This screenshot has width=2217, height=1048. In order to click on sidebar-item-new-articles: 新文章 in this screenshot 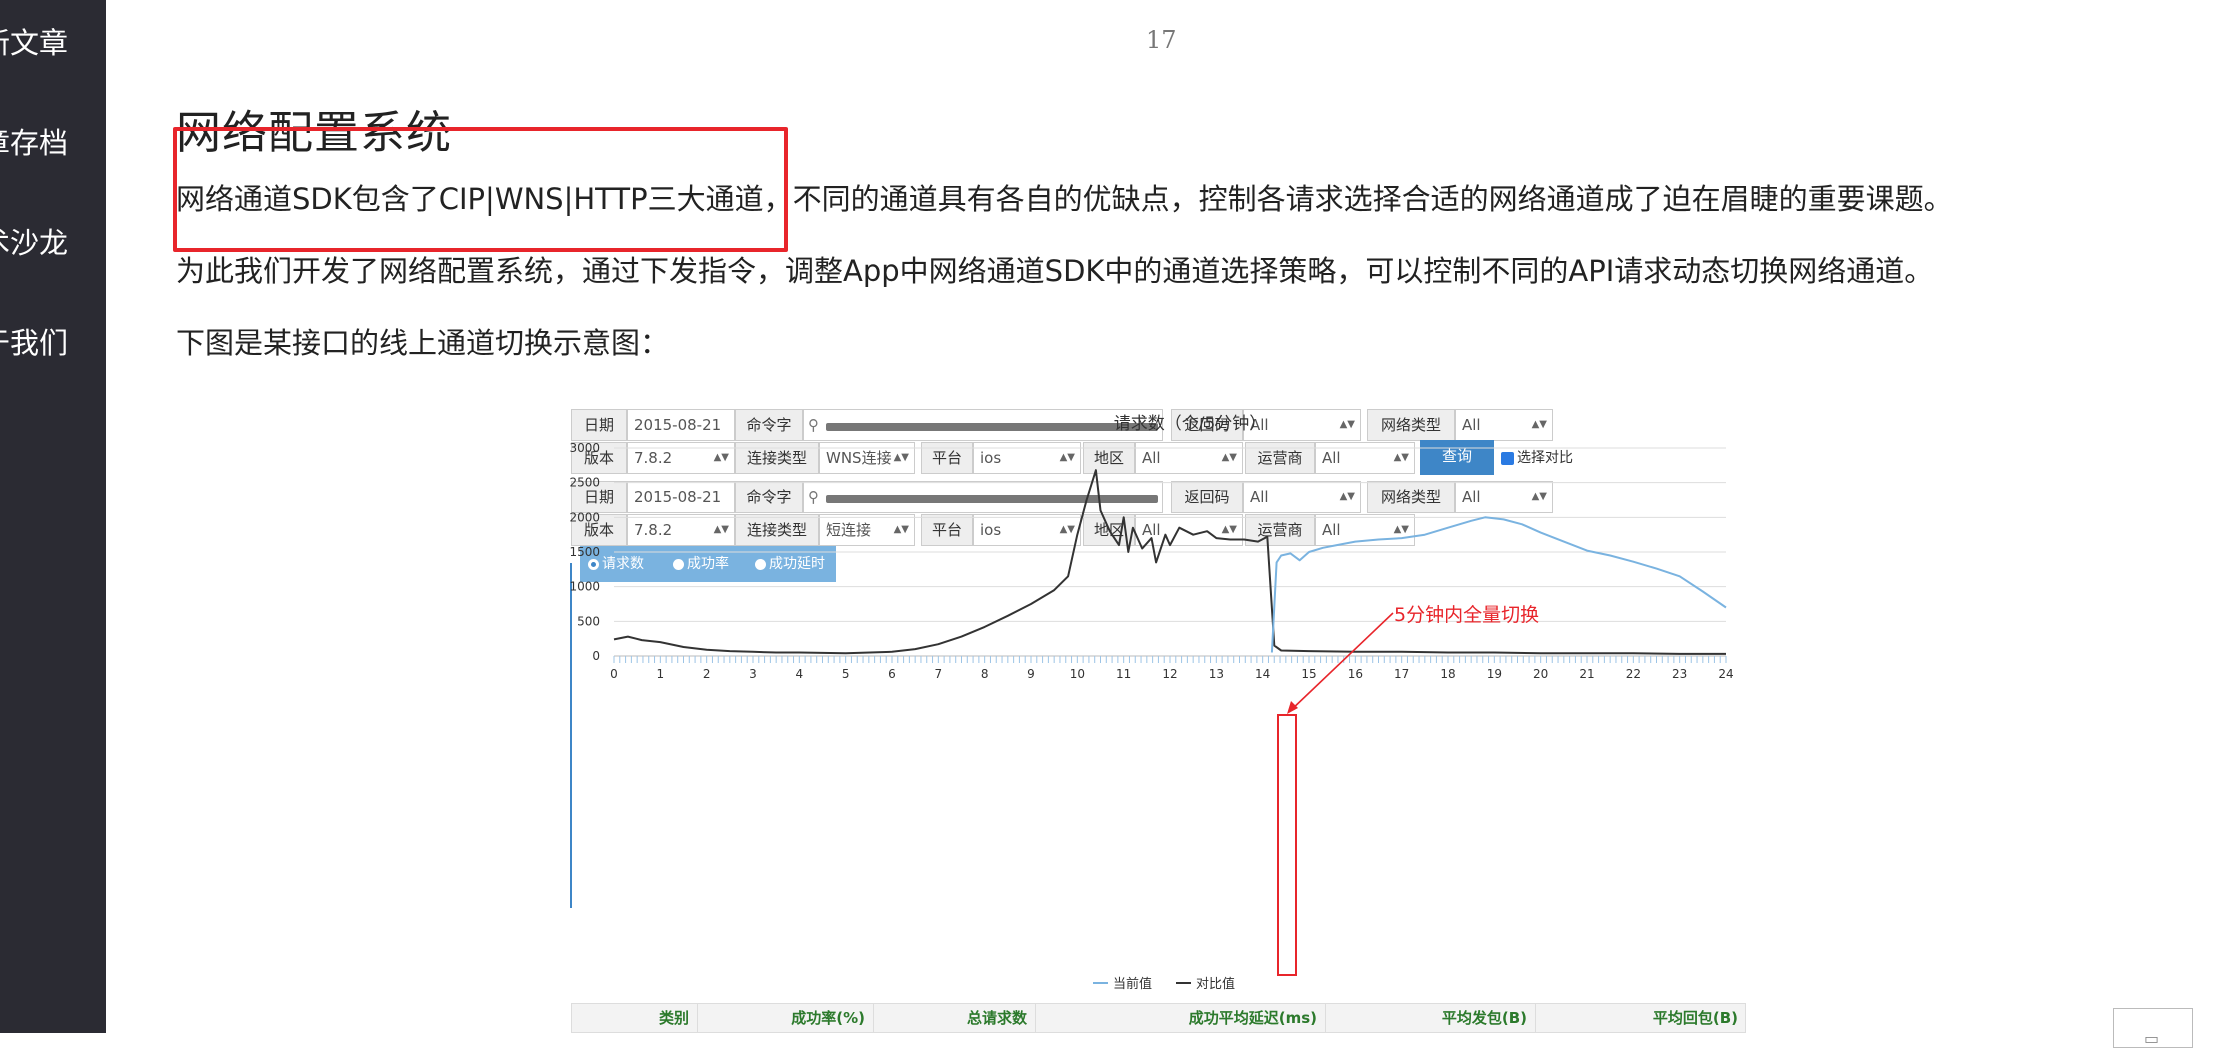, I will do `click(34, 41)`.